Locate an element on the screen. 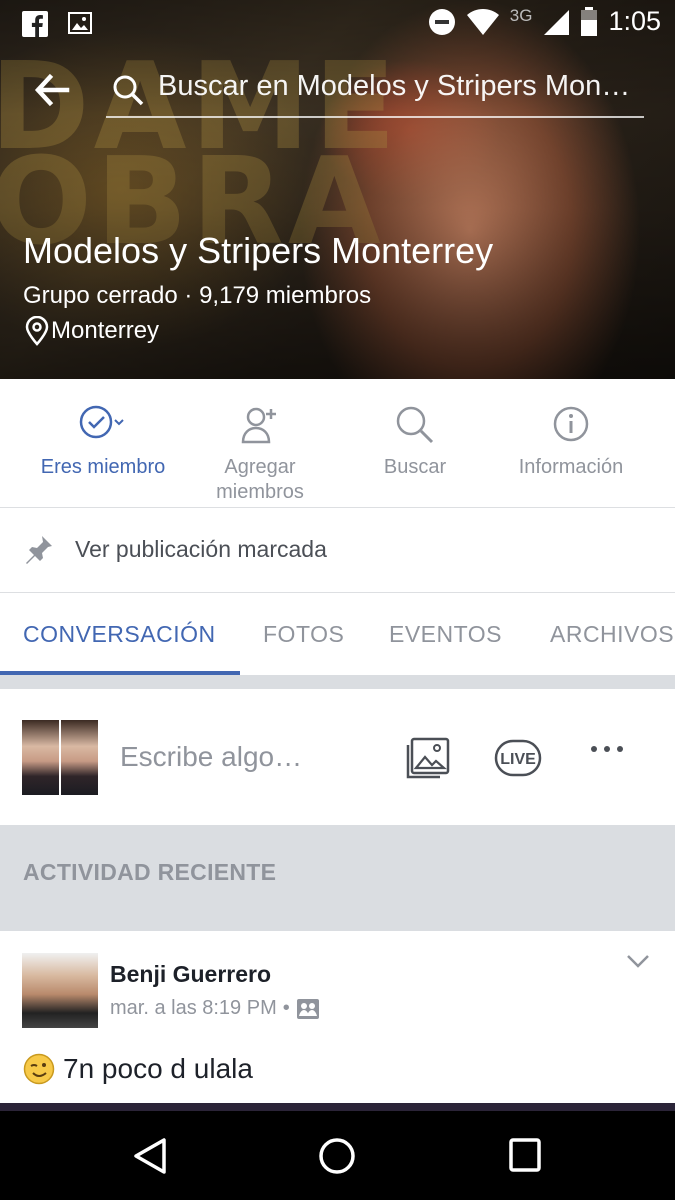 The width and height of the screenshot is (675, 1200). recent-activity-title: ACTIVIDAD RECIENTE is located at coordinates (150, 872).